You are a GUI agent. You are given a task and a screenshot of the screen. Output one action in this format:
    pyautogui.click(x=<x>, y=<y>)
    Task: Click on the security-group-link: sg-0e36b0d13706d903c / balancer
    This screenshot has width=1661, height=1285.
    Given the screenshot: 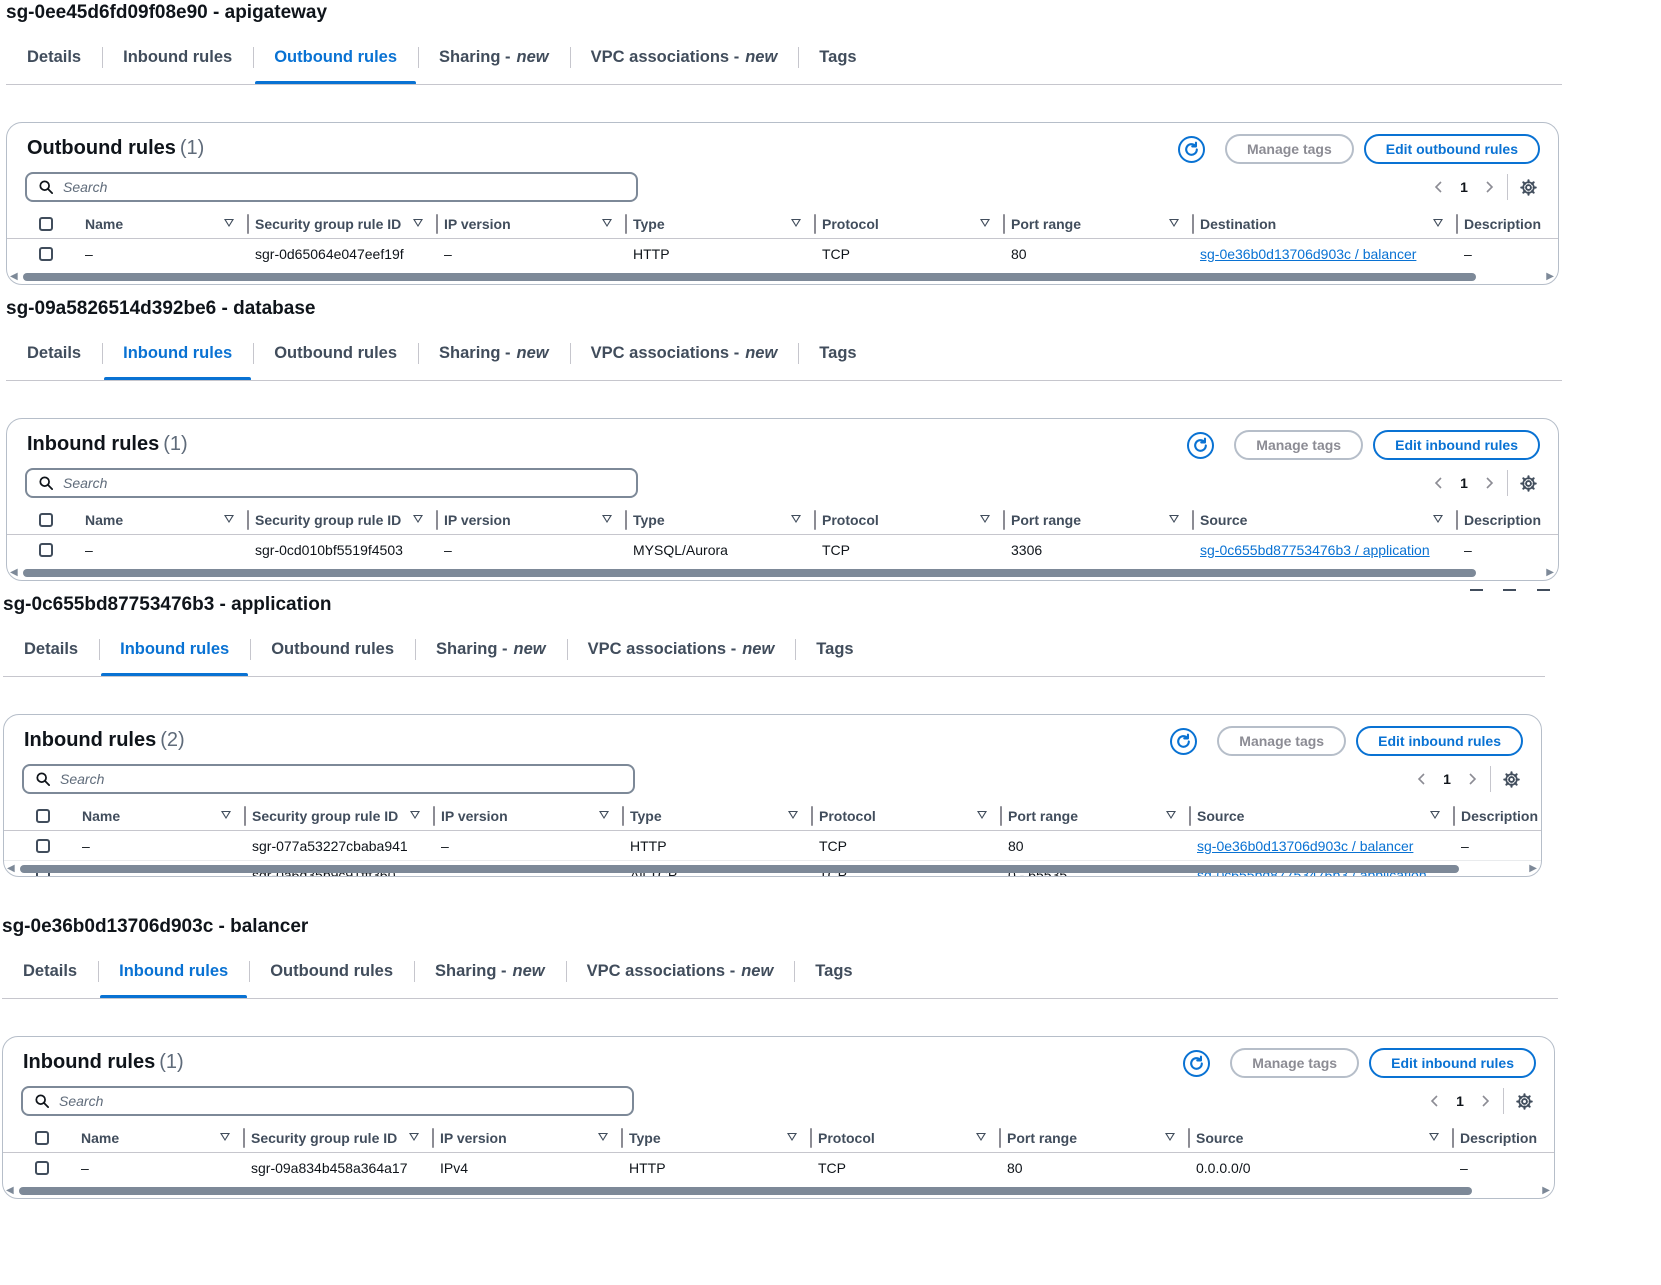 What is the action you would take?
    pyautogui.click(x=1305, y=846)
    